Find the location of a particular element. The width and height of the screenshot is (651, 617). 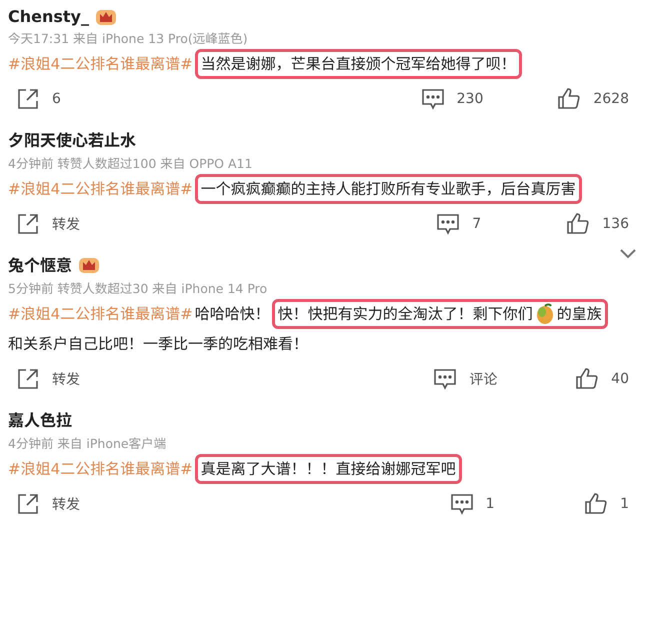

username: 嘉人色拉 is located at coordinates (40, 419).